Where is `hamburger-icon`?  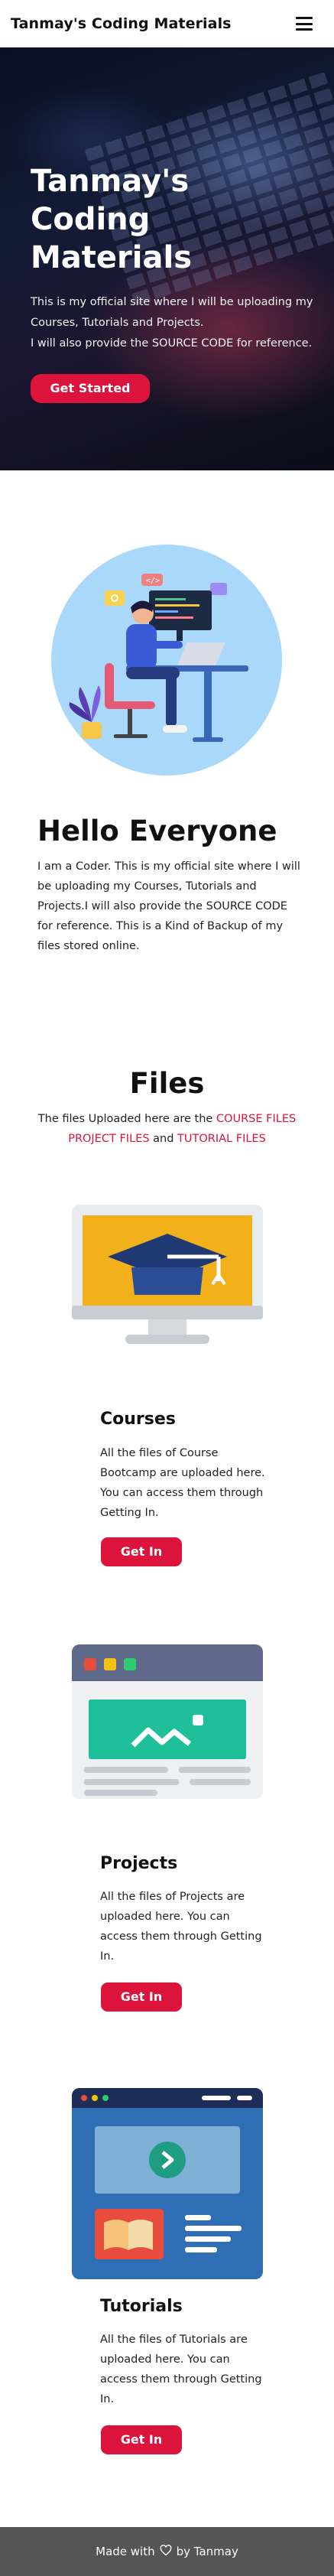 hamburger-icon is located at coordinates (304, 24).